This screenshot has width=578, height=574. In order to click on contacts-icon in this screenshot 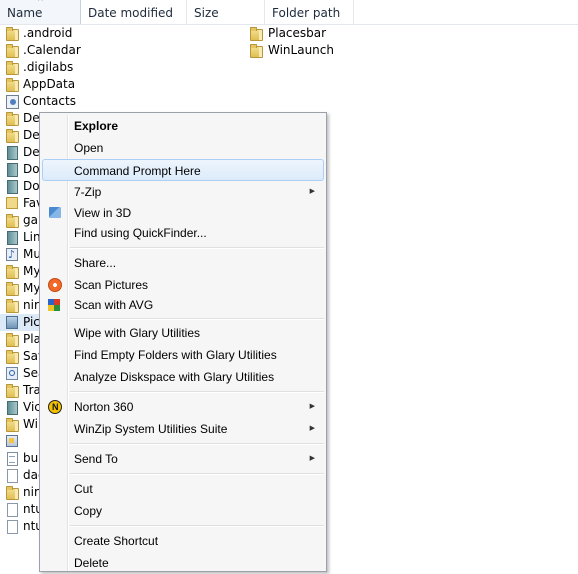, I will do `click(12, 102)`.